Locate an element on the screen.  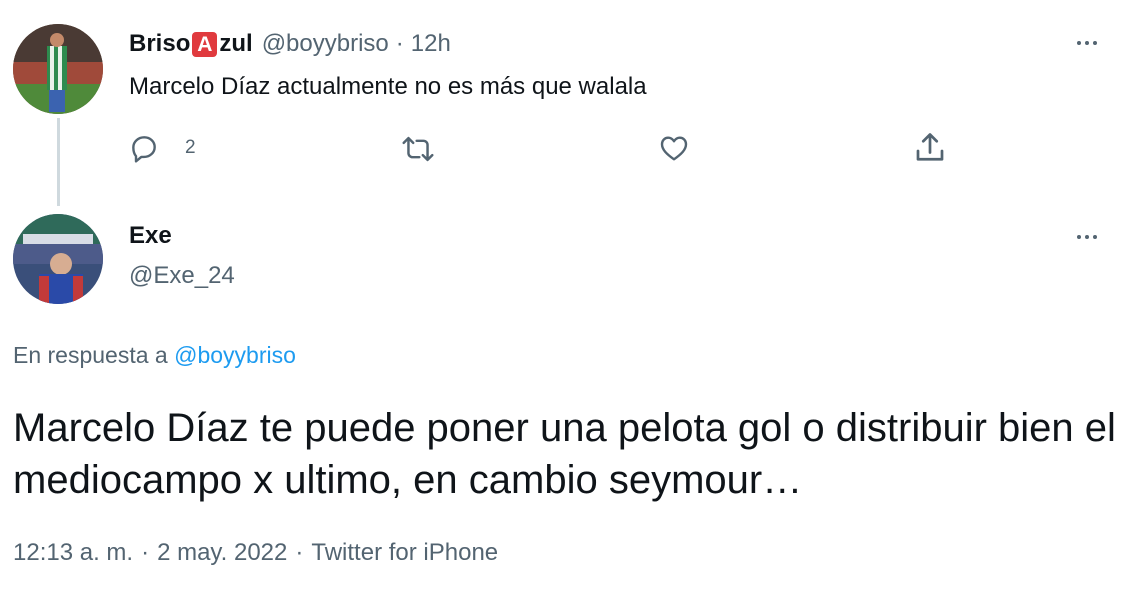
reply-to-prefix: En respuesta a is located at coordinates (90, 355).